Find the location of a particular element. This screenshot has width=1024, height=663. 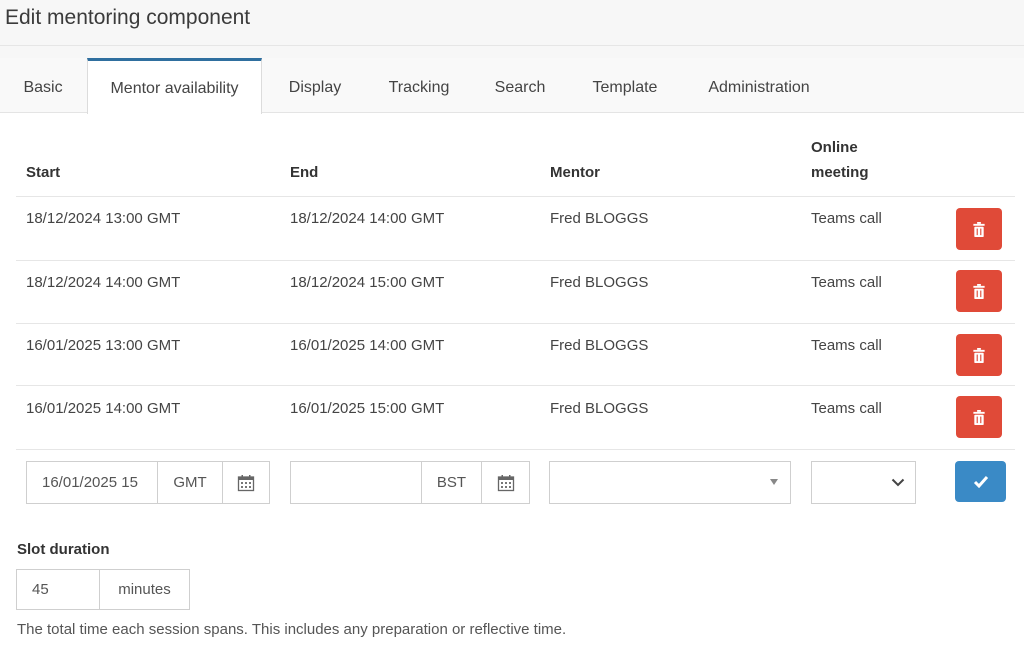

row-1-meeting: Teams call is located at coordinates (846, 218).